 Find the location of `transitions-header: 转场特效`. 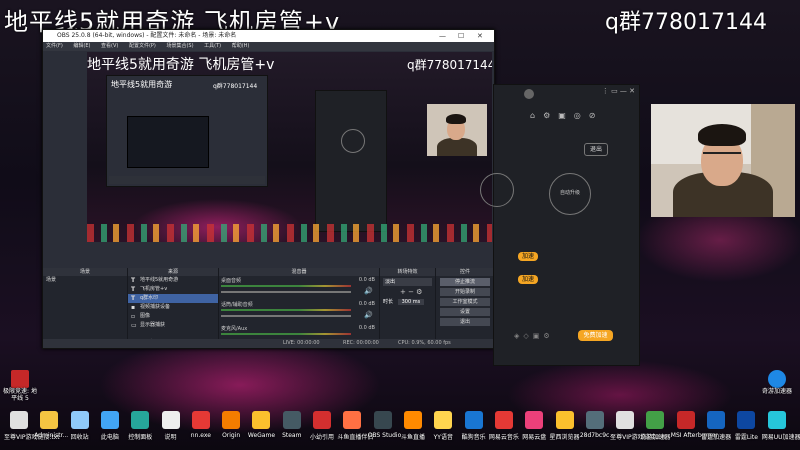

transitions-header: 转场特效 is located at coordinates (407, 272).